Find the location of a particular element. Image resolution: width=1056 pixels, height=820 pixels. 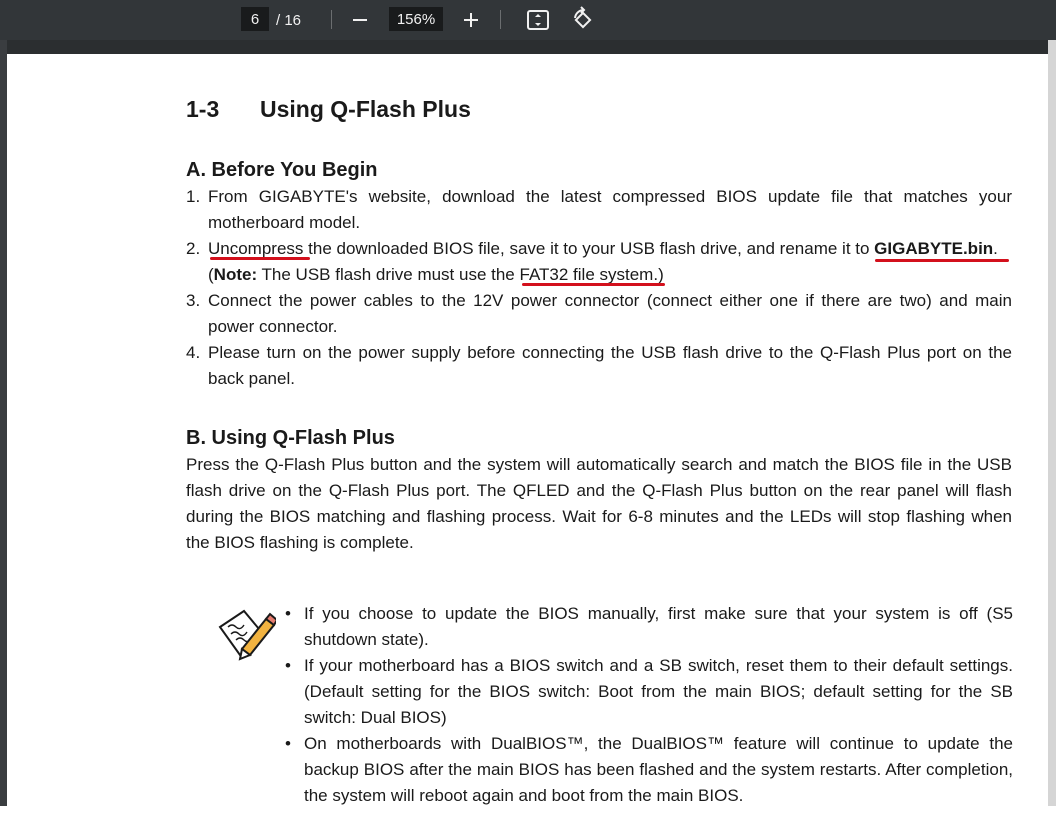

uncompress-word: Uncompress is located at coordinates (256, 248).